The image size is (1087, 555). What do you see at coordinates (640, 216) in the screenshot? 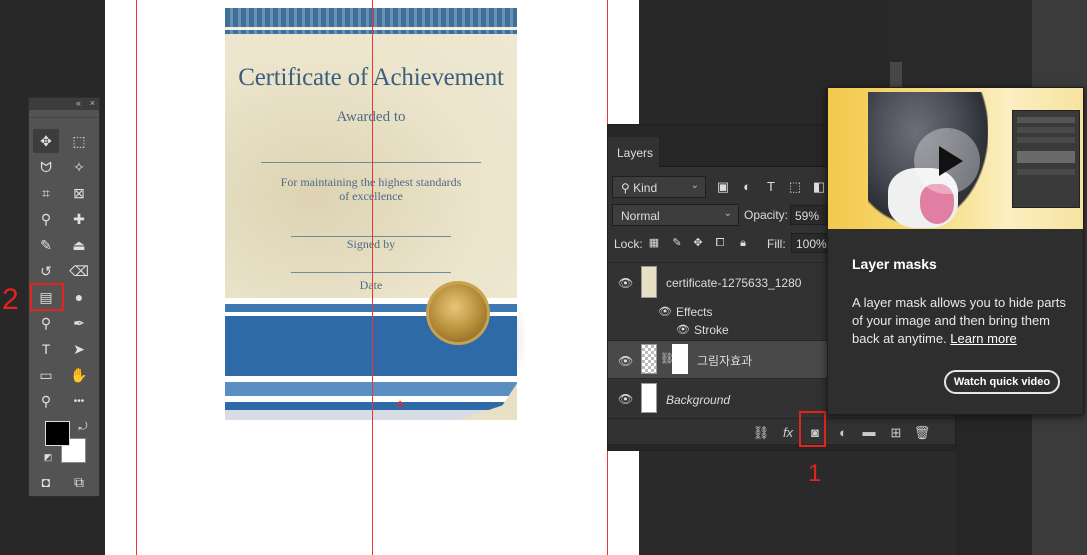
I see `blend-mode-label: Normal` at bounding box center [640, 216].